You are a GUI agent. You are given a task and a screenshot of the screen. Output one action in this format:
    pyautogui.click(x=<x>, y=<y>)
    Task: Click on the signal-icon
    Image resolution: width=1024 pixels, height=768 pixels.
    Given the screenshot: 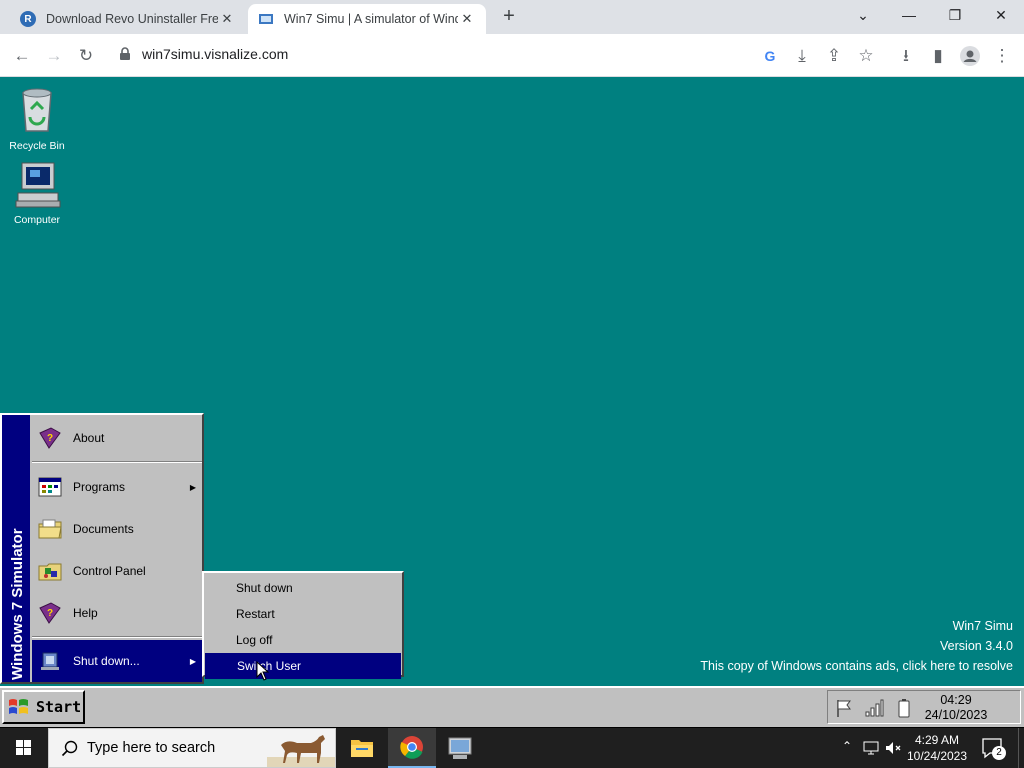 What is the action you would take?
    pyautogui.click(x=874, y=708)
    